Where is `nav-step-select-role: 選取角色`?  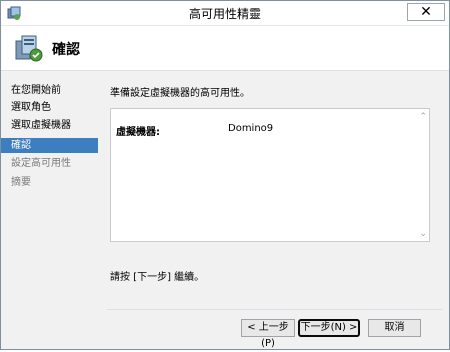 nav-step-select-role: 選取角色 is located at coordinates (49, 107).